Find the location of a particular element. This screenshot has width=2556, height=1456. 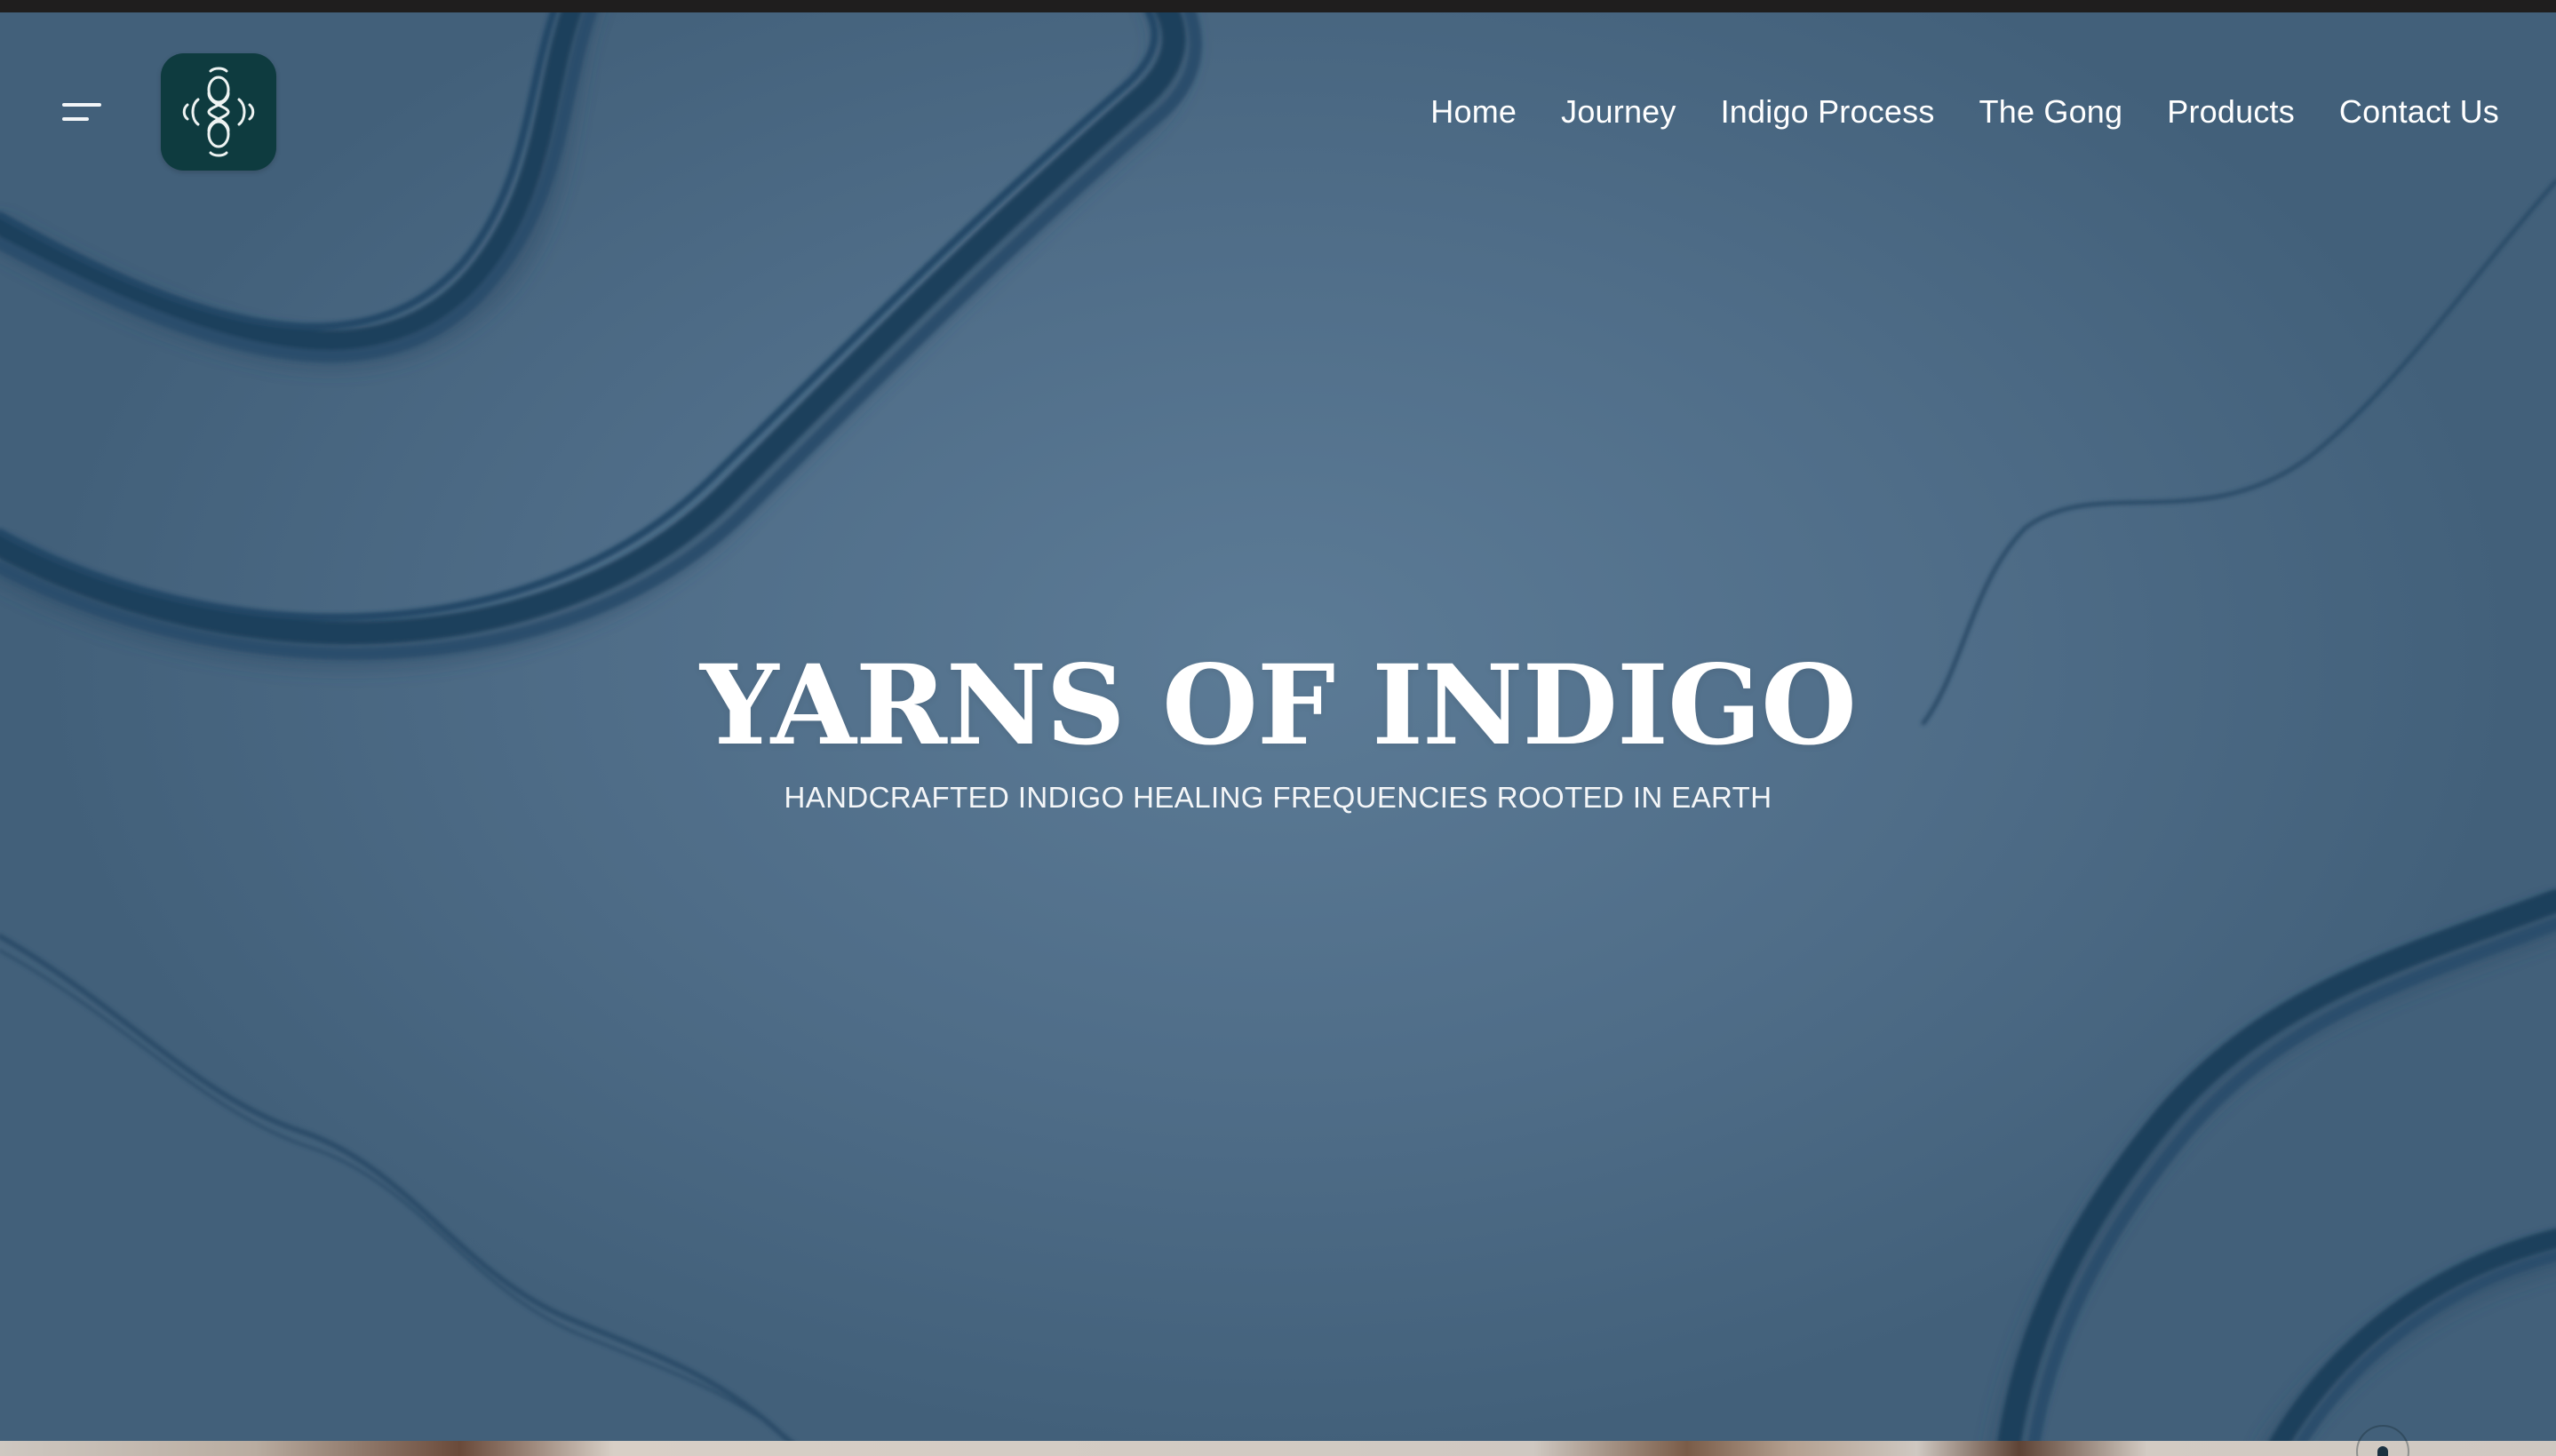

hero-title: YARNS OF INDIGO is located at coordinates (1279, 705).